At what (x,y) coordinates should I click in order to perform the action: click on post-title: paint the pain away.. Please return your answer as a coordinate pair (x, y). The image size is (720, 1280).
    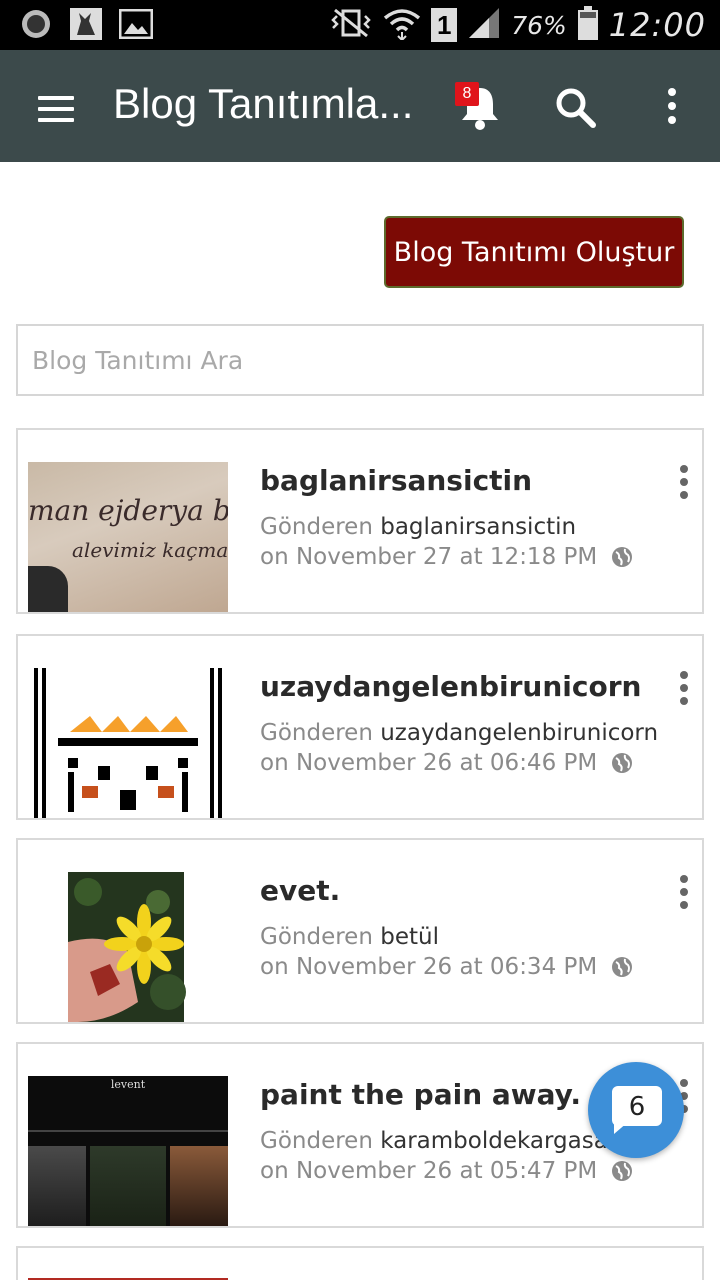
    Looking at the image, I should click on (420, 1094).